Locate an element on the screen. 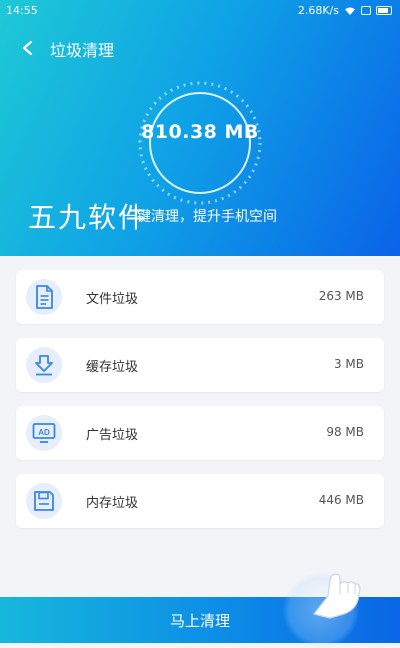 The image size is (400, 648). dotted-ring-icon is located at coordinates (200, 143).